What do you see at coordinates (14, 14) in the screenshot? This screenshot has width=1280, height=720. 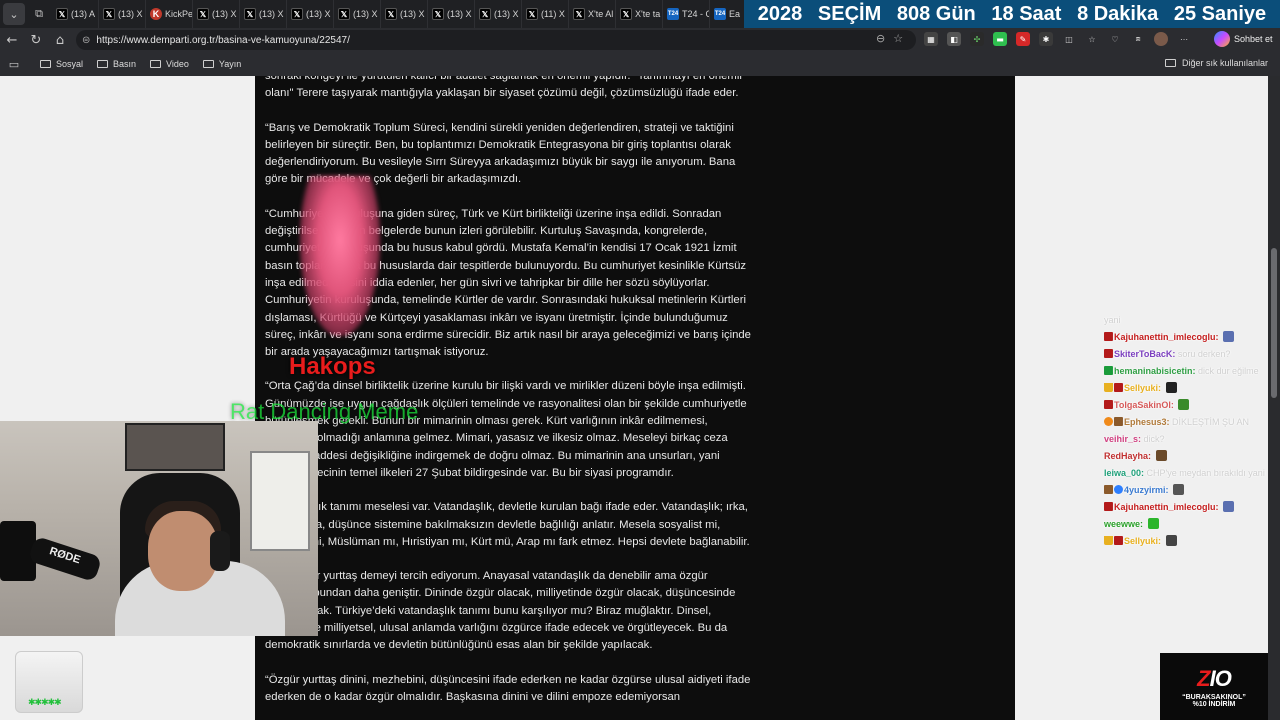 I see `tab-actions-menu-icon: ⌄` at bounding box center [14, 14].